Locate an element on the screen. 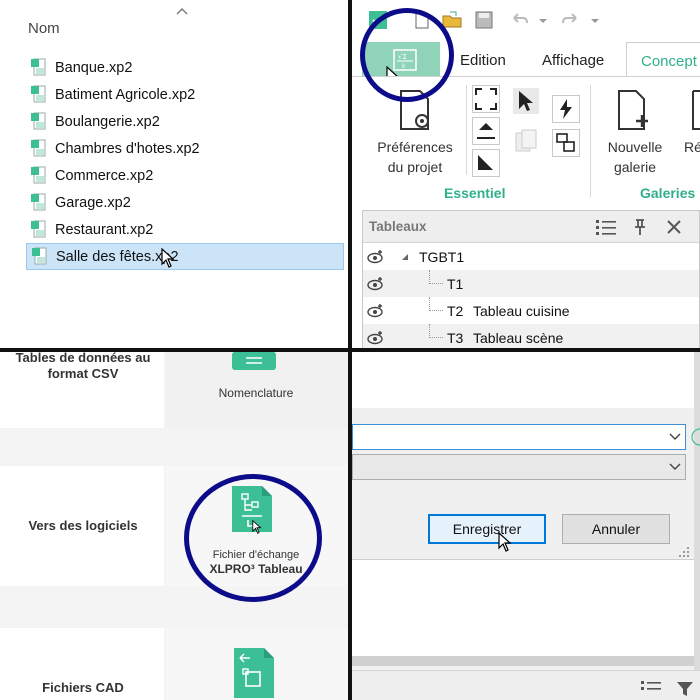 Image resolution: width=700 pixels, height=700 pixels. truncated-button-label: Ré is located at coordinates (692, 147).